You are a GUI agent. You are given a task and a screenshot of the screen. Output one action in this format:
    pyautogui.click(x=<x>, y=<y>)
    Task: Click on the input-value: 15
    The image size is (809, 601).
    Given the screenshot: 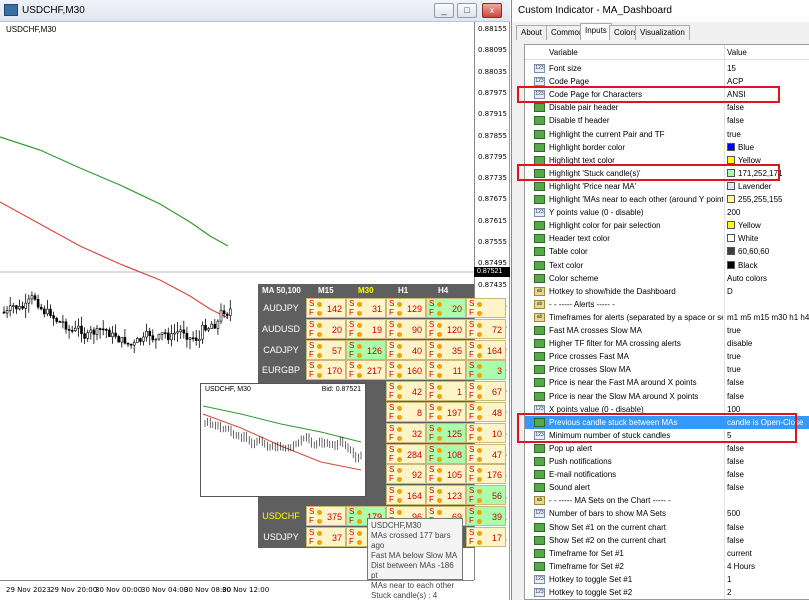 What is the action you would take?
    pyautogui.click(x=768, y=68)
    